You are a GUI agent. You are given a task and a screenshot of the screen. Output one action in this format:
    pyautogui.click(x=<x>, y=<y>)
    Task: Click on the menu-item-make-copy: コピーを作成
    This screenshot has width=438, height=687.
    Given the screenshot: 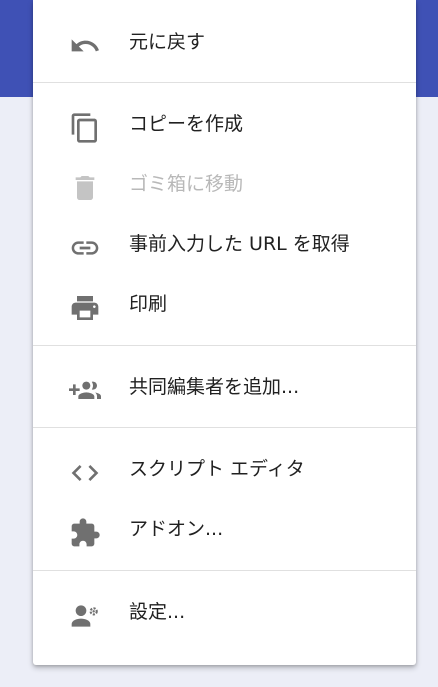 What is the action you would take?
    pyautogui.click(x=224, y=124)
    